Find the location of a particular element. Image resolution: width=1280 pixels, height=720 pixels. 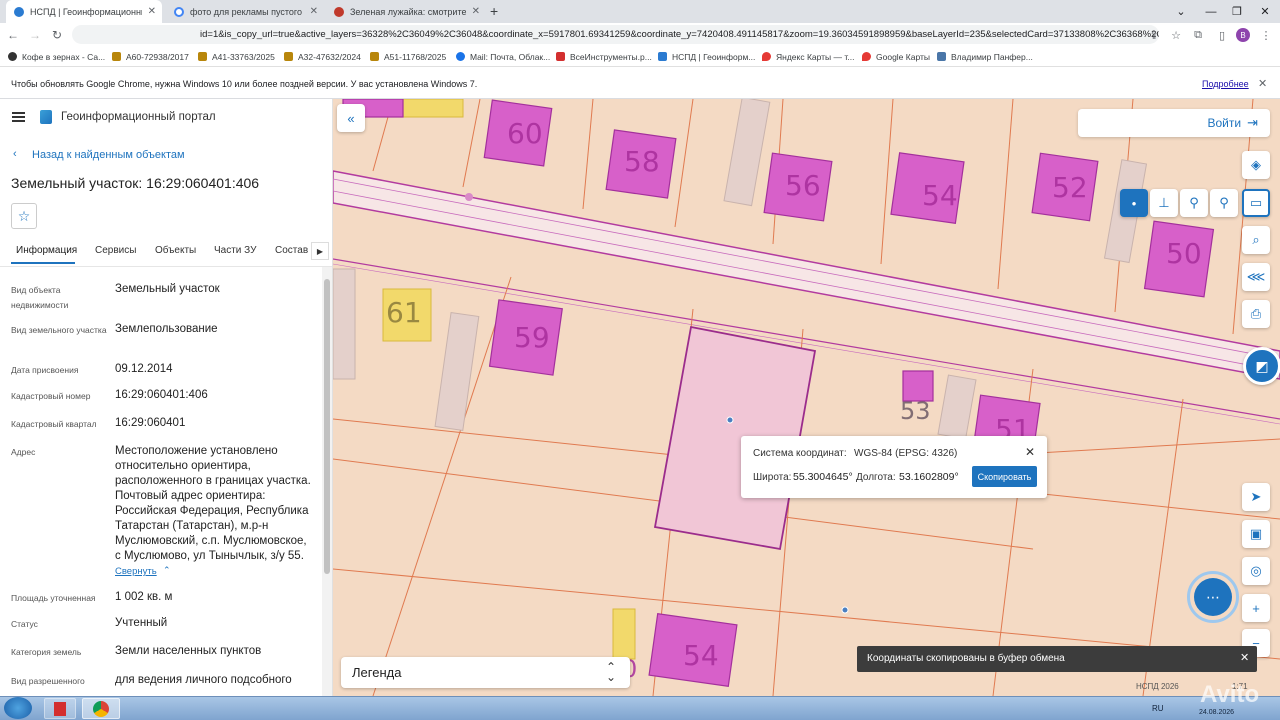

more-info-link: Подробнее is located at coordinates (1225, 84).